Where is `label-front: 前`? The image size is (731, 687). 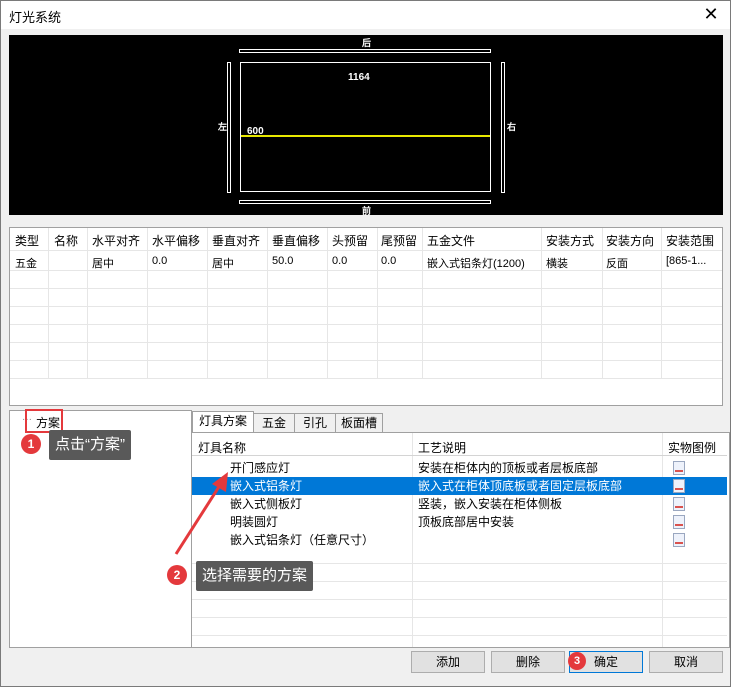 label-front: 前 is located at coordinates (367, 211).